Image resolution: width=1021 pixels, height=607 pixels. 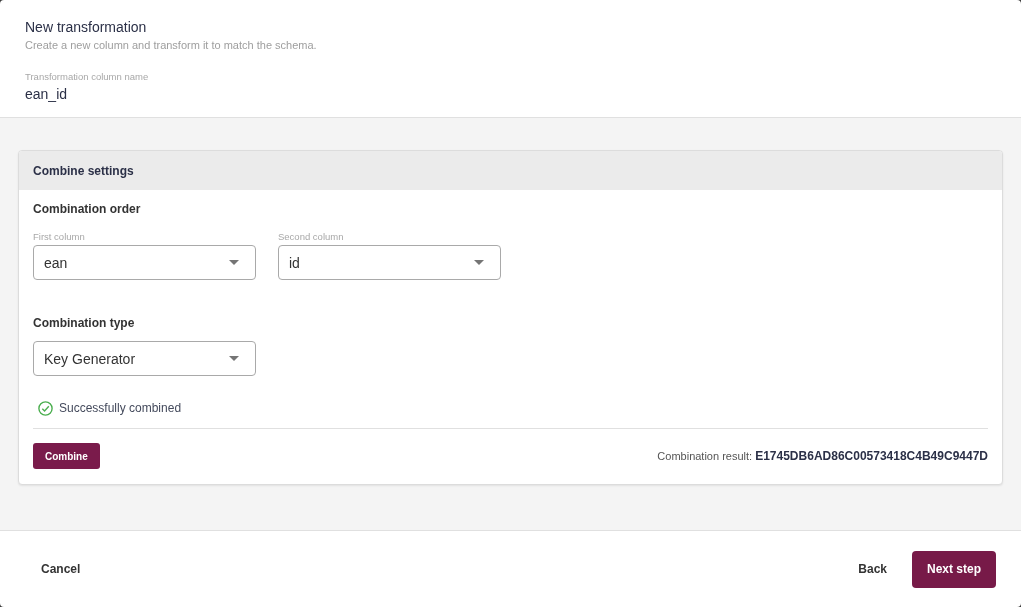 I want to click on field-label: Transformation column name, so click(x=87, y=77).